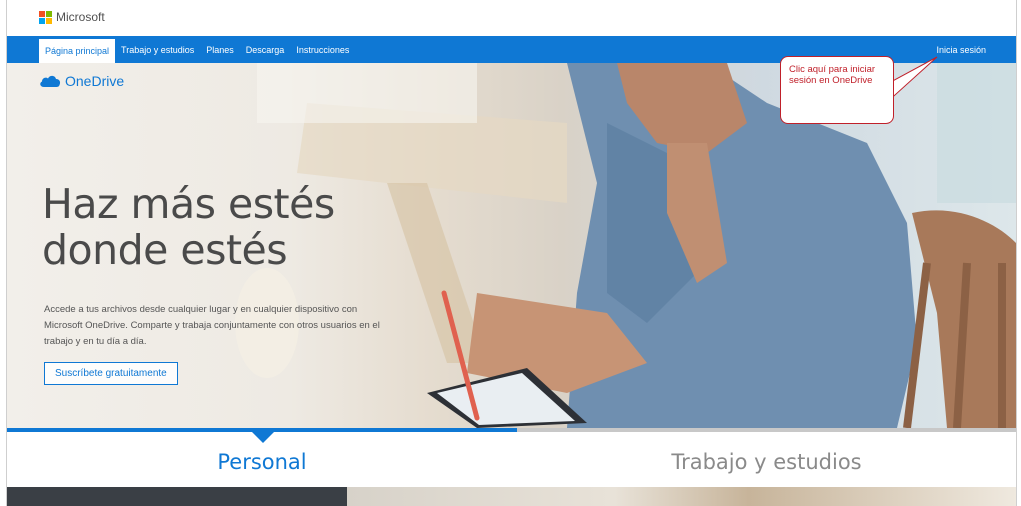 The height and width of the screenshot is (506, 1021). What do you see at coordinates (45, 17) in the screenshot?
I see `microsoft-logo-icon` at bounding box center [45, 17].